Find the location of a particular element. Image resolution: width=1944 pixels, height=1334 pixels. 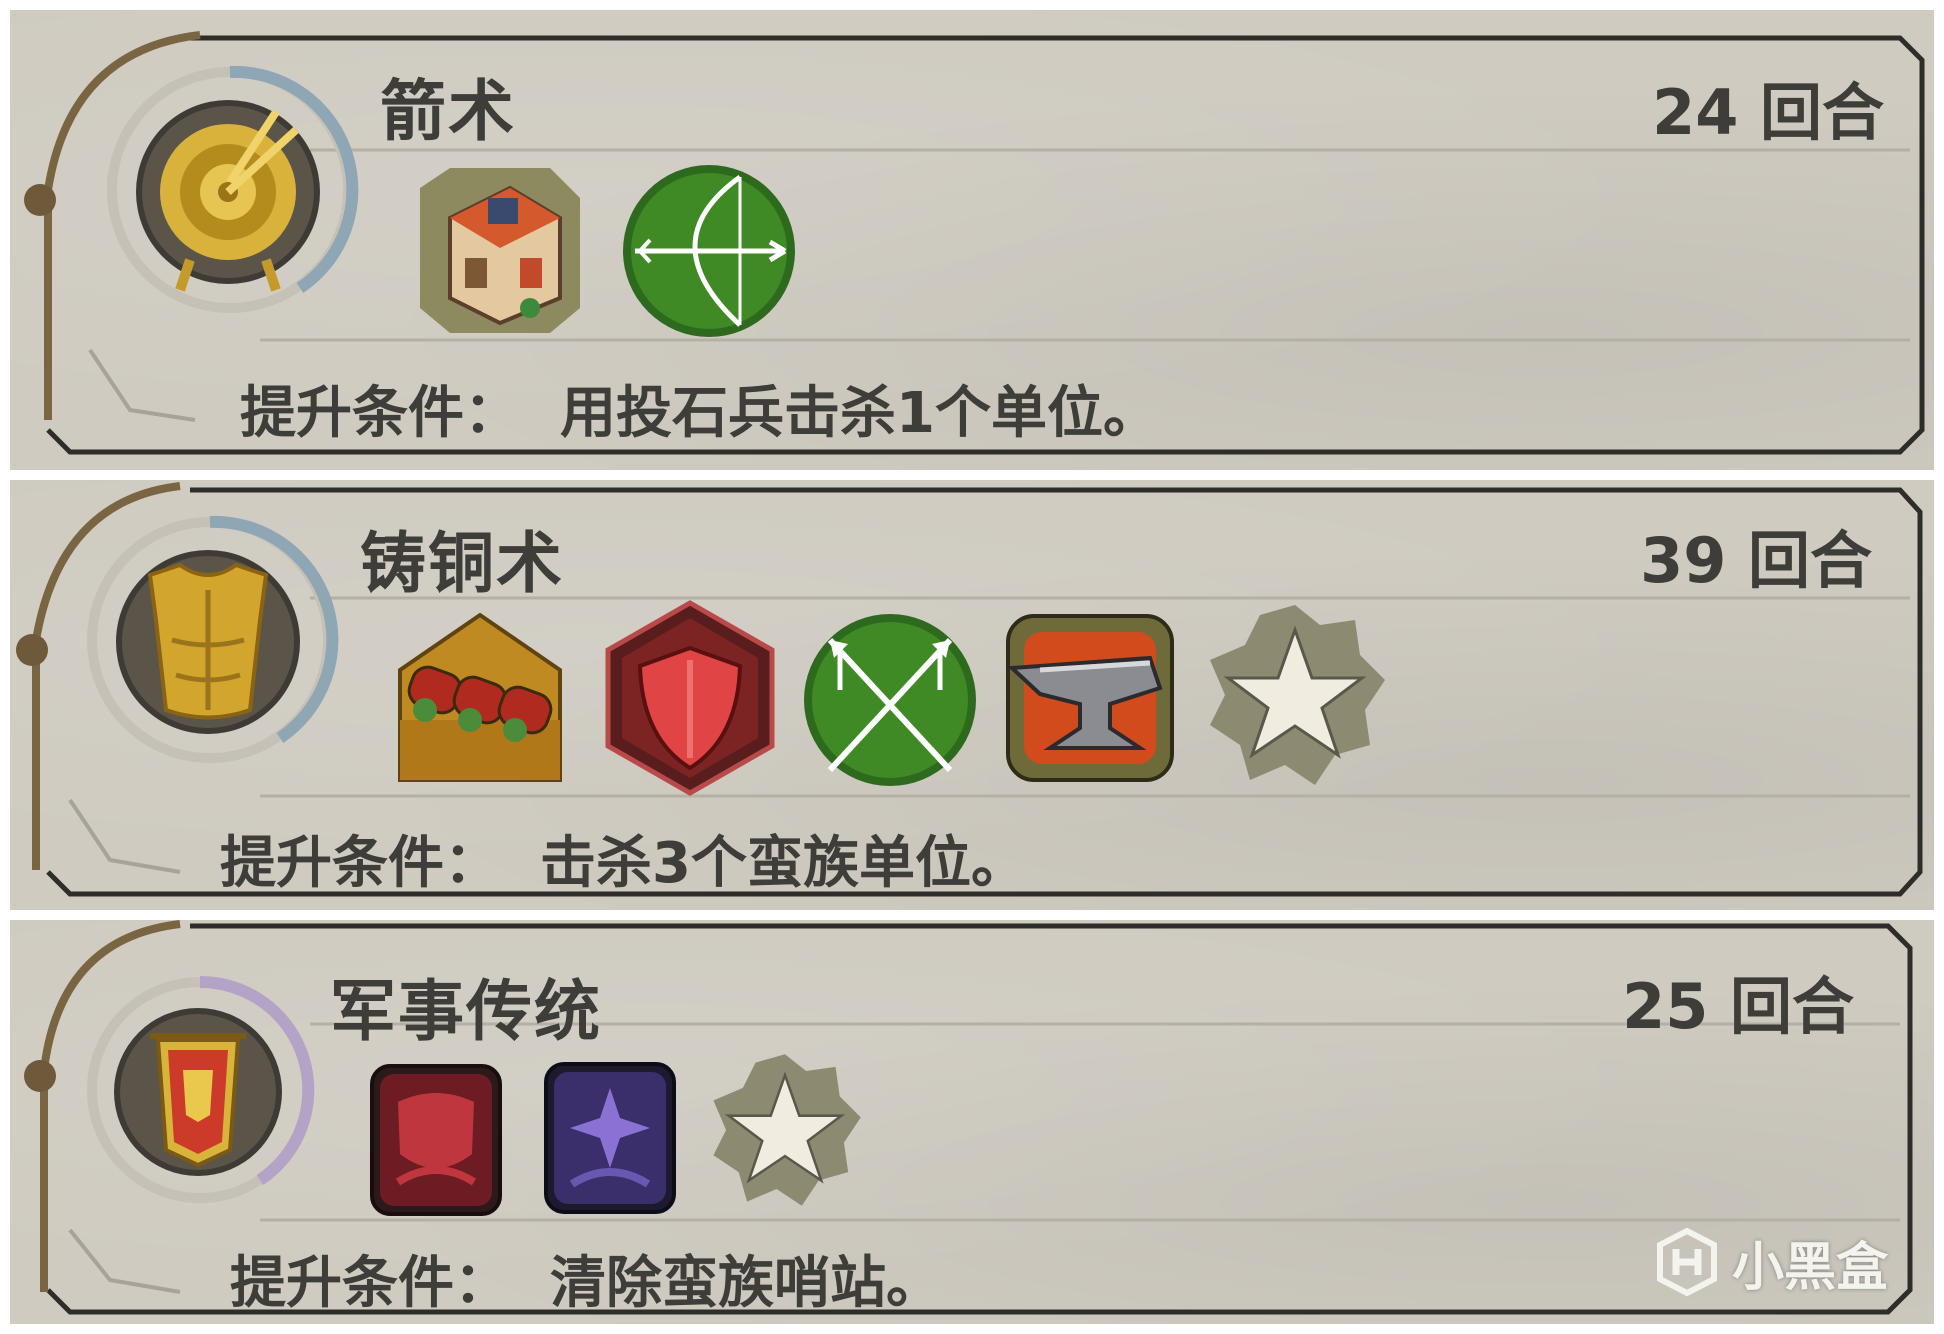

turns-remaining: 24 回合 is located at coordinates (1768, 112).